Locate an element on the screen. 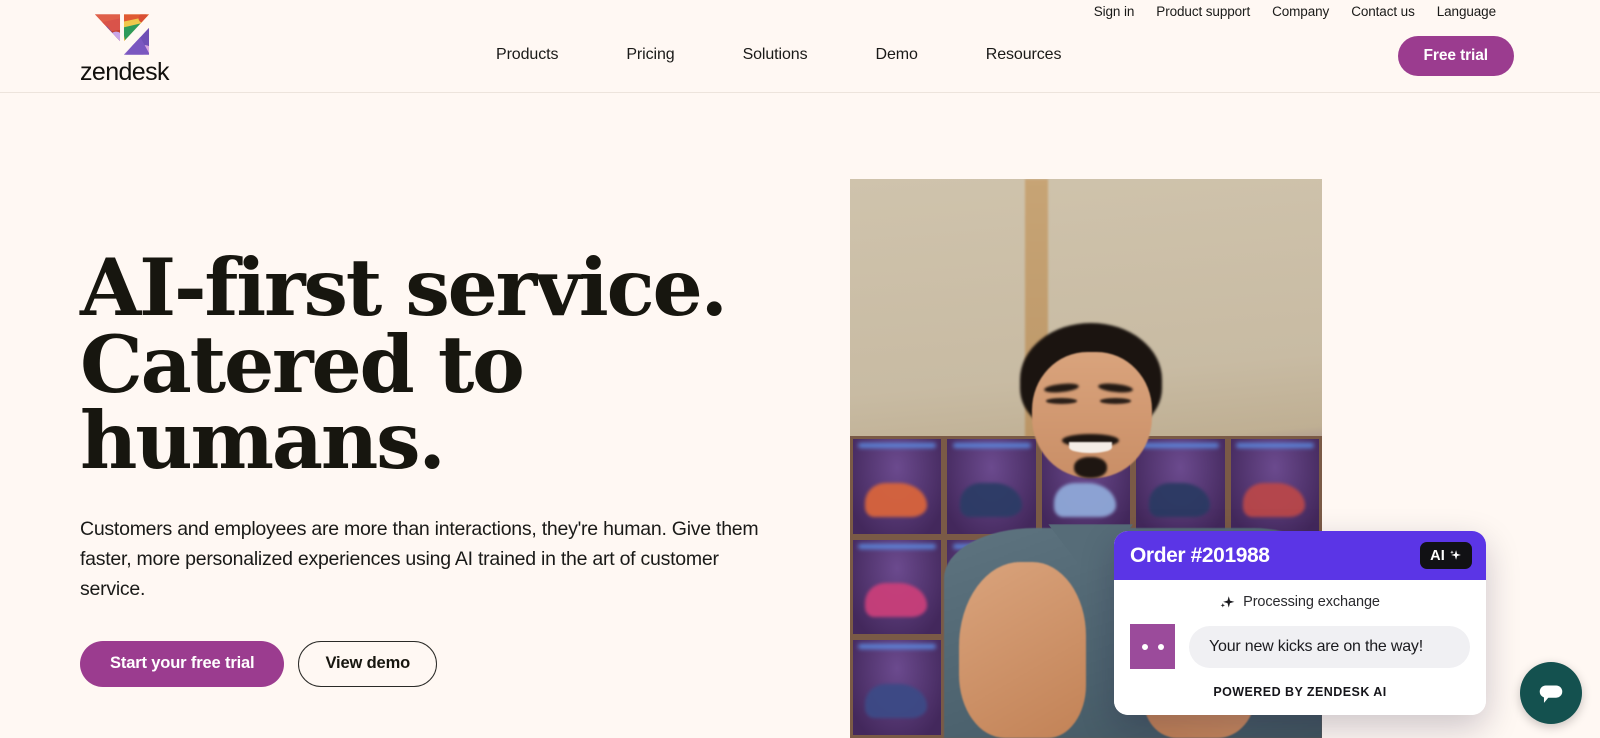 The height and width of the screenshot is (738, 1600). utility-link-product-support: Product support is located at coordinates (1203, 11).